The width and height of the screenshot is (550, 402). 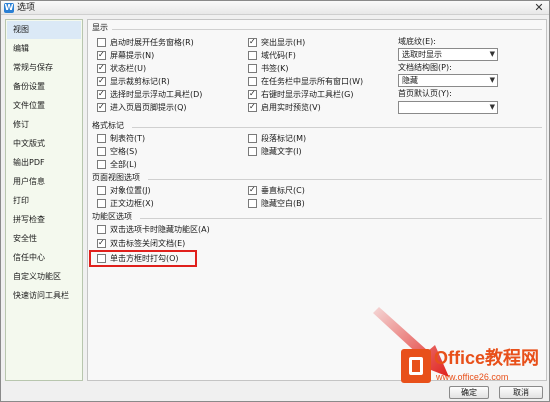 I want to click on watermark: Office教程网 www.office26.com, so click(x=475, y=373).